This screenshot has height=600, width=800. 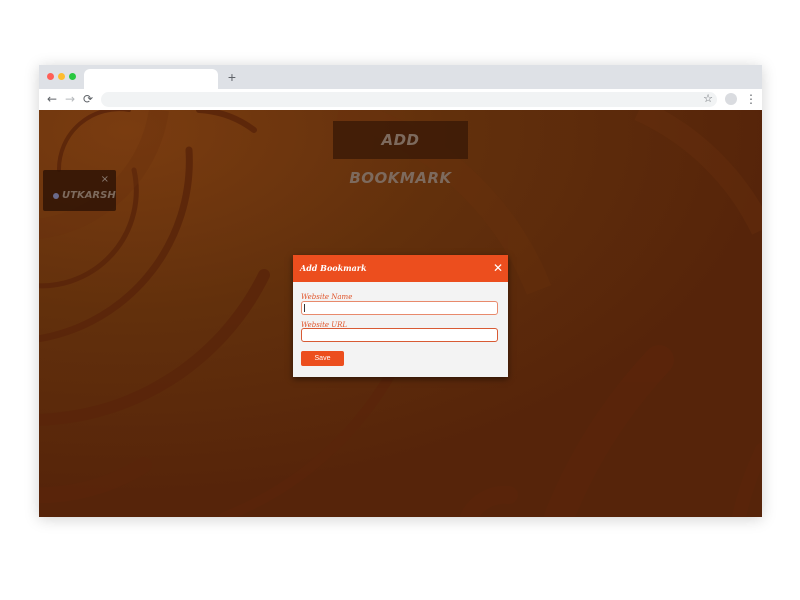 What do you see at coordinates (72, 76) in the screenshot?
I see `maximize-window-button` at bounding box center [72, 76].